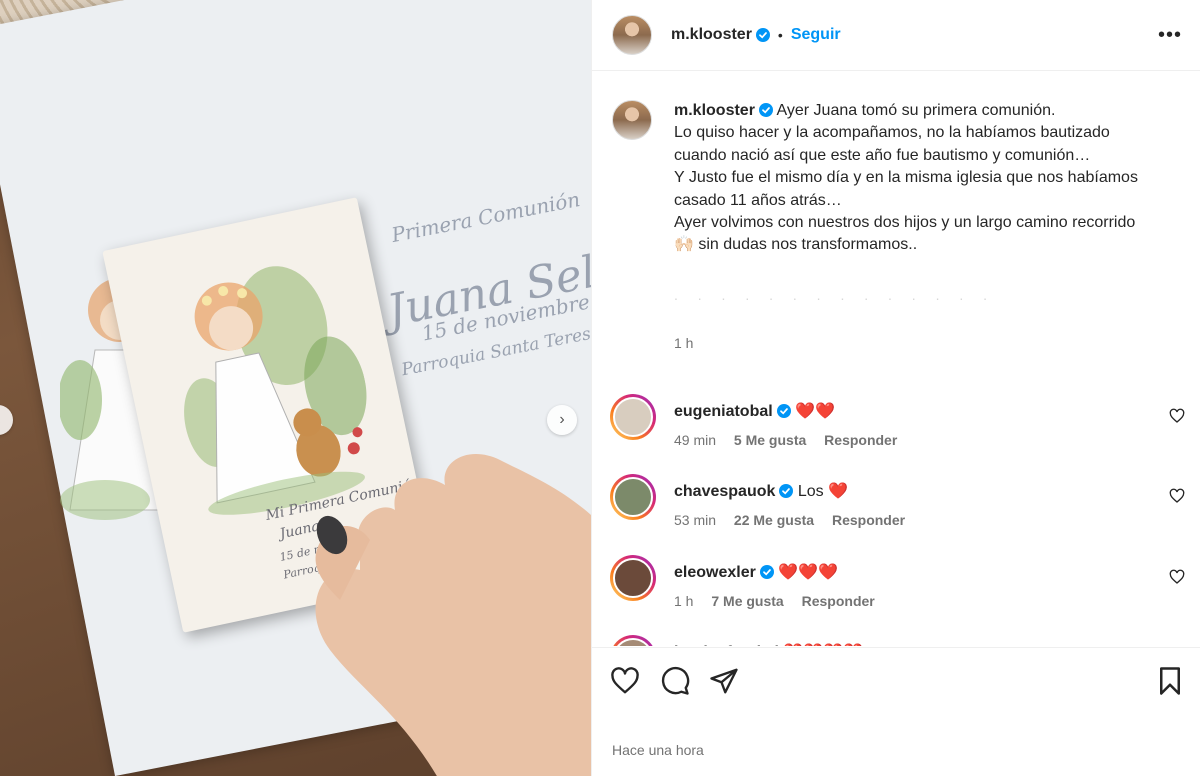 This screenshot has height=776, width=1200. What do you see at coordinates (808, 572) in the screenshot?
I see `comment-text: ❤️❤️❤️` at bounding box center [808, 572].